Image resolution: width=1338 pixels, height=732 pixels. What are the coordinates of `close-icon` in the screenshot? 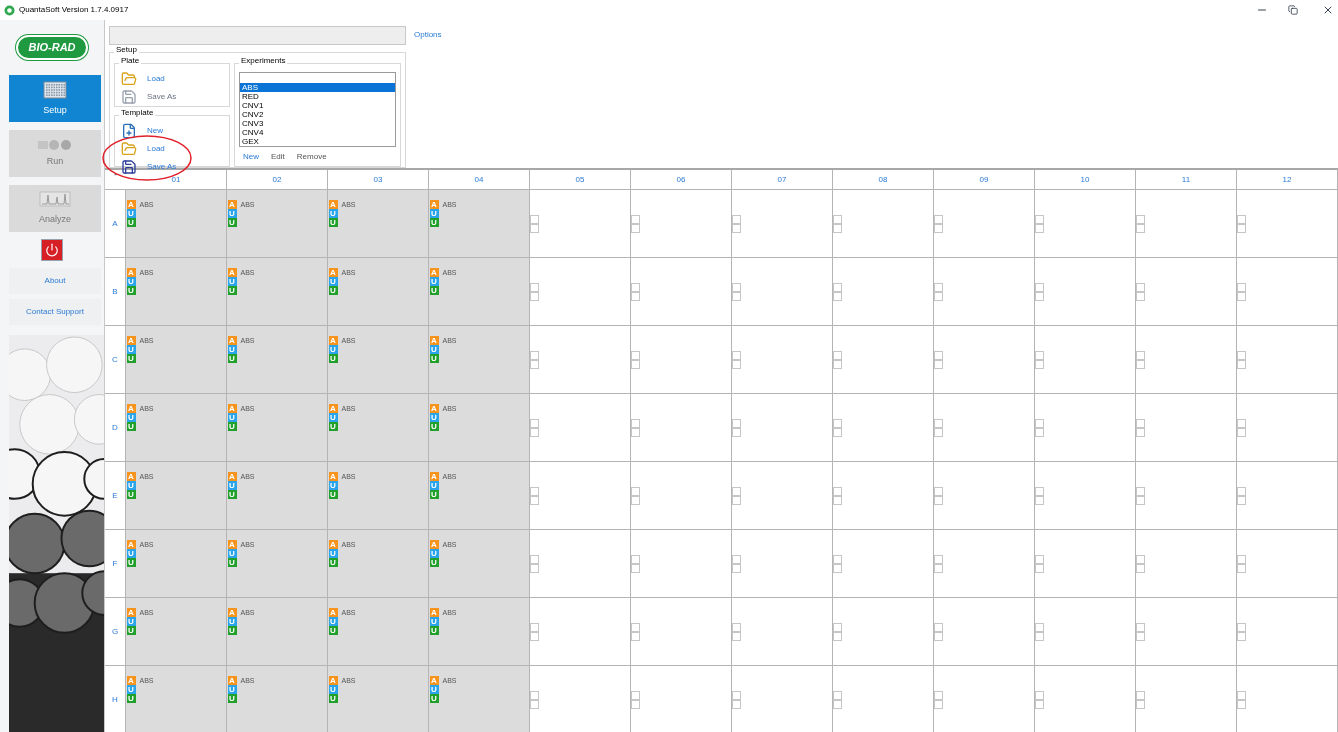 It's located at (1328, 10).